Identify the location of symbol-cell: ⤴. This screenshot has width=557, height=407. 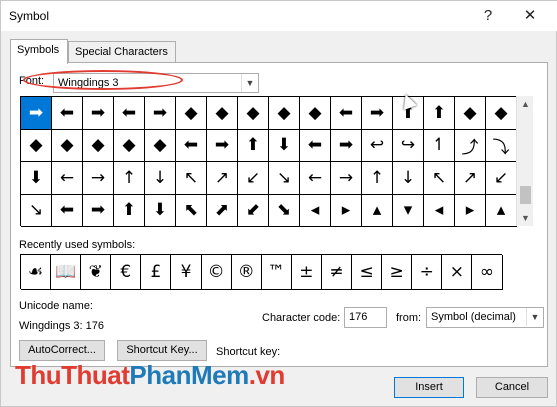
(470, 145).